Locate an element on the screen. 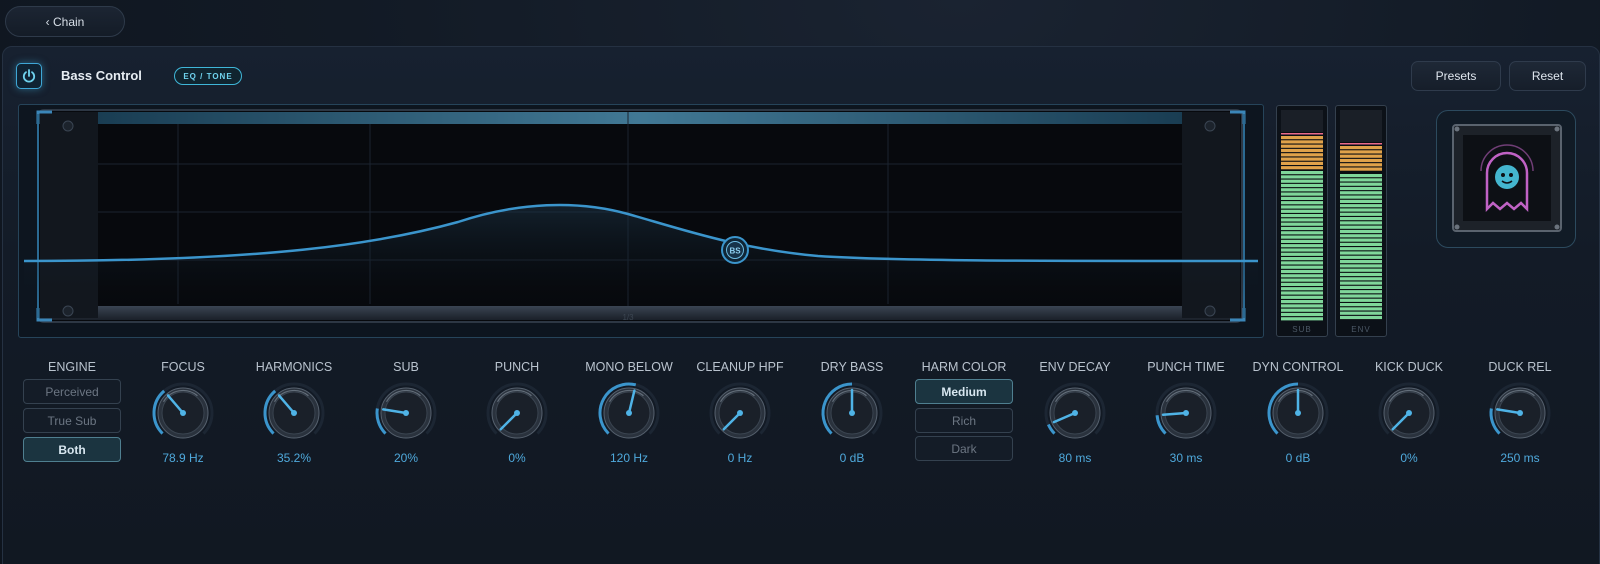 Image resolution: width=1600 pixels, height=564 pixels. punch-label: PUNCH is located at coordinates (517, 367).